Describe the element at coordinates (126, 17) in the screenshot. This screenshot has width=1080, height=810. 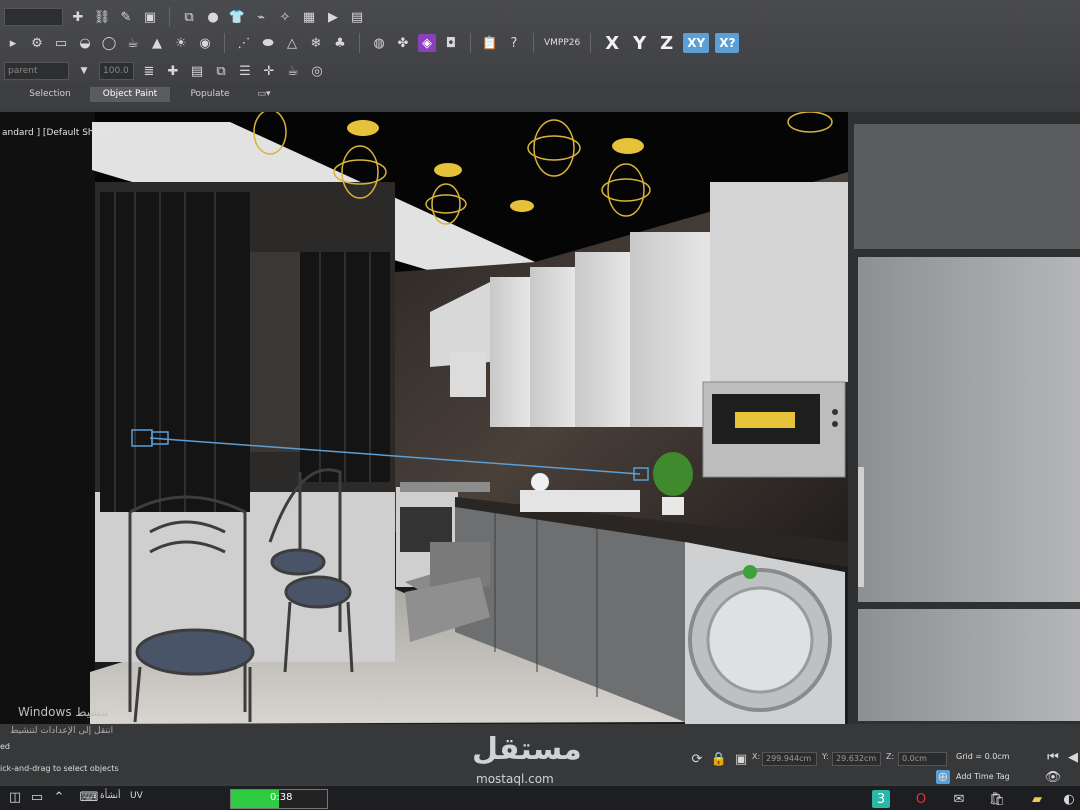
I see `edit-icon: ✎` at that location.